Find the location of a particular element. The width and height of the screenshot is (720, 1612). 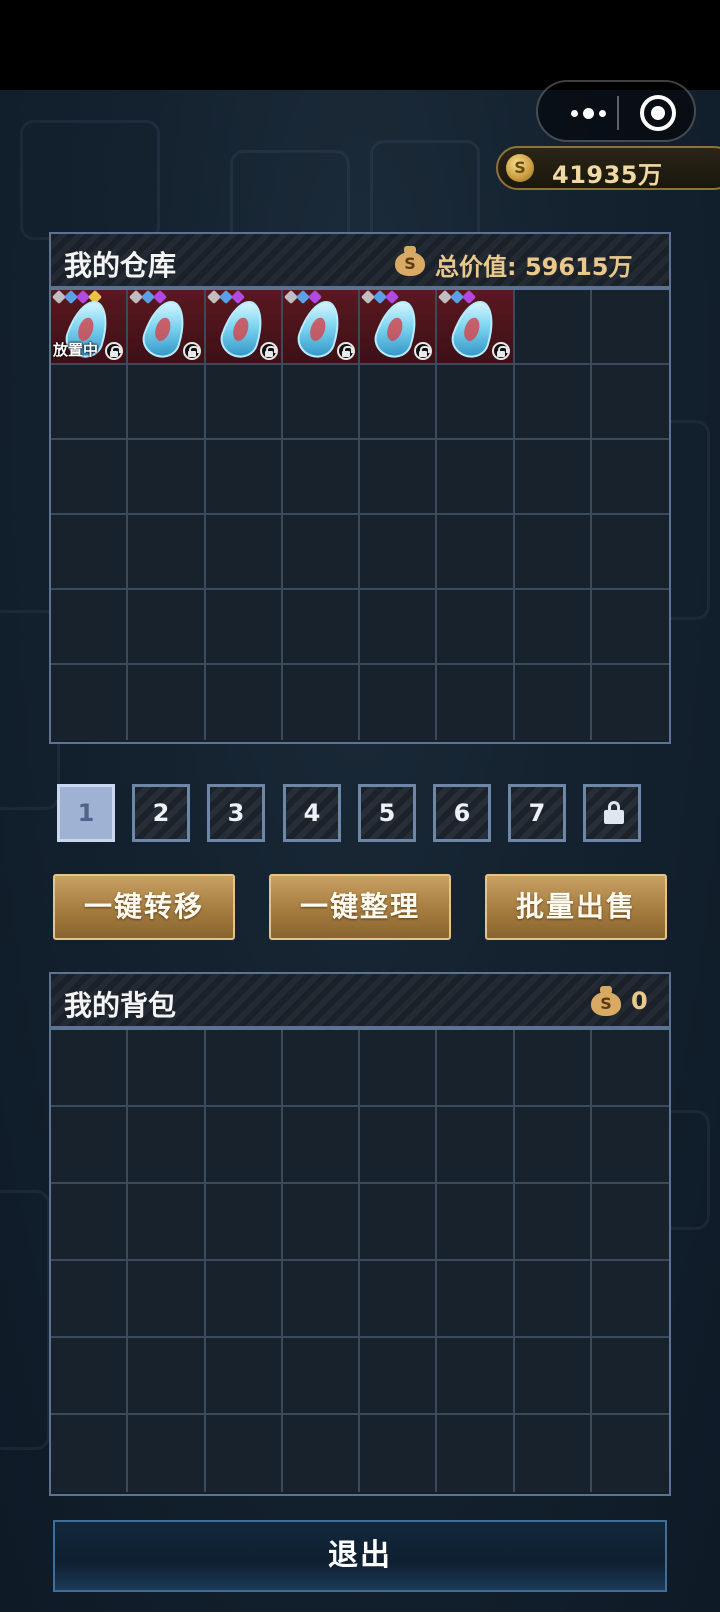

locked-page-tab is located at coordinates (612, 813).